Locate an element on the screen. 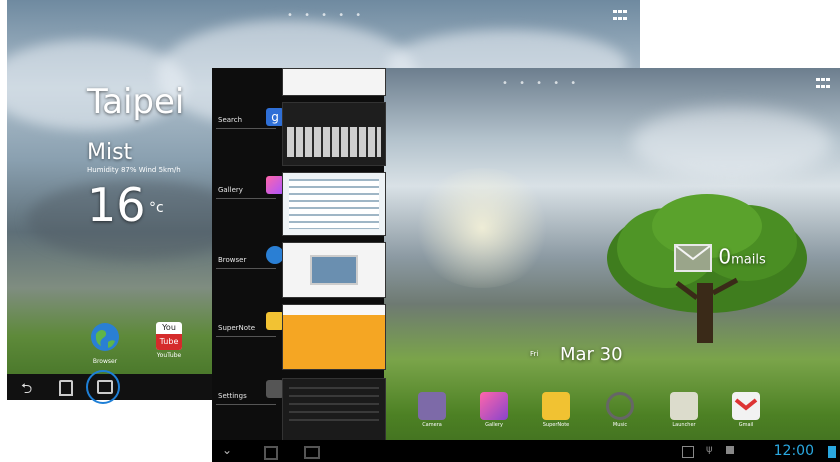 Image resolution: width=840 pixels, height=462 pixels. weather-city: Taipei is located at coordinates (136, 102).